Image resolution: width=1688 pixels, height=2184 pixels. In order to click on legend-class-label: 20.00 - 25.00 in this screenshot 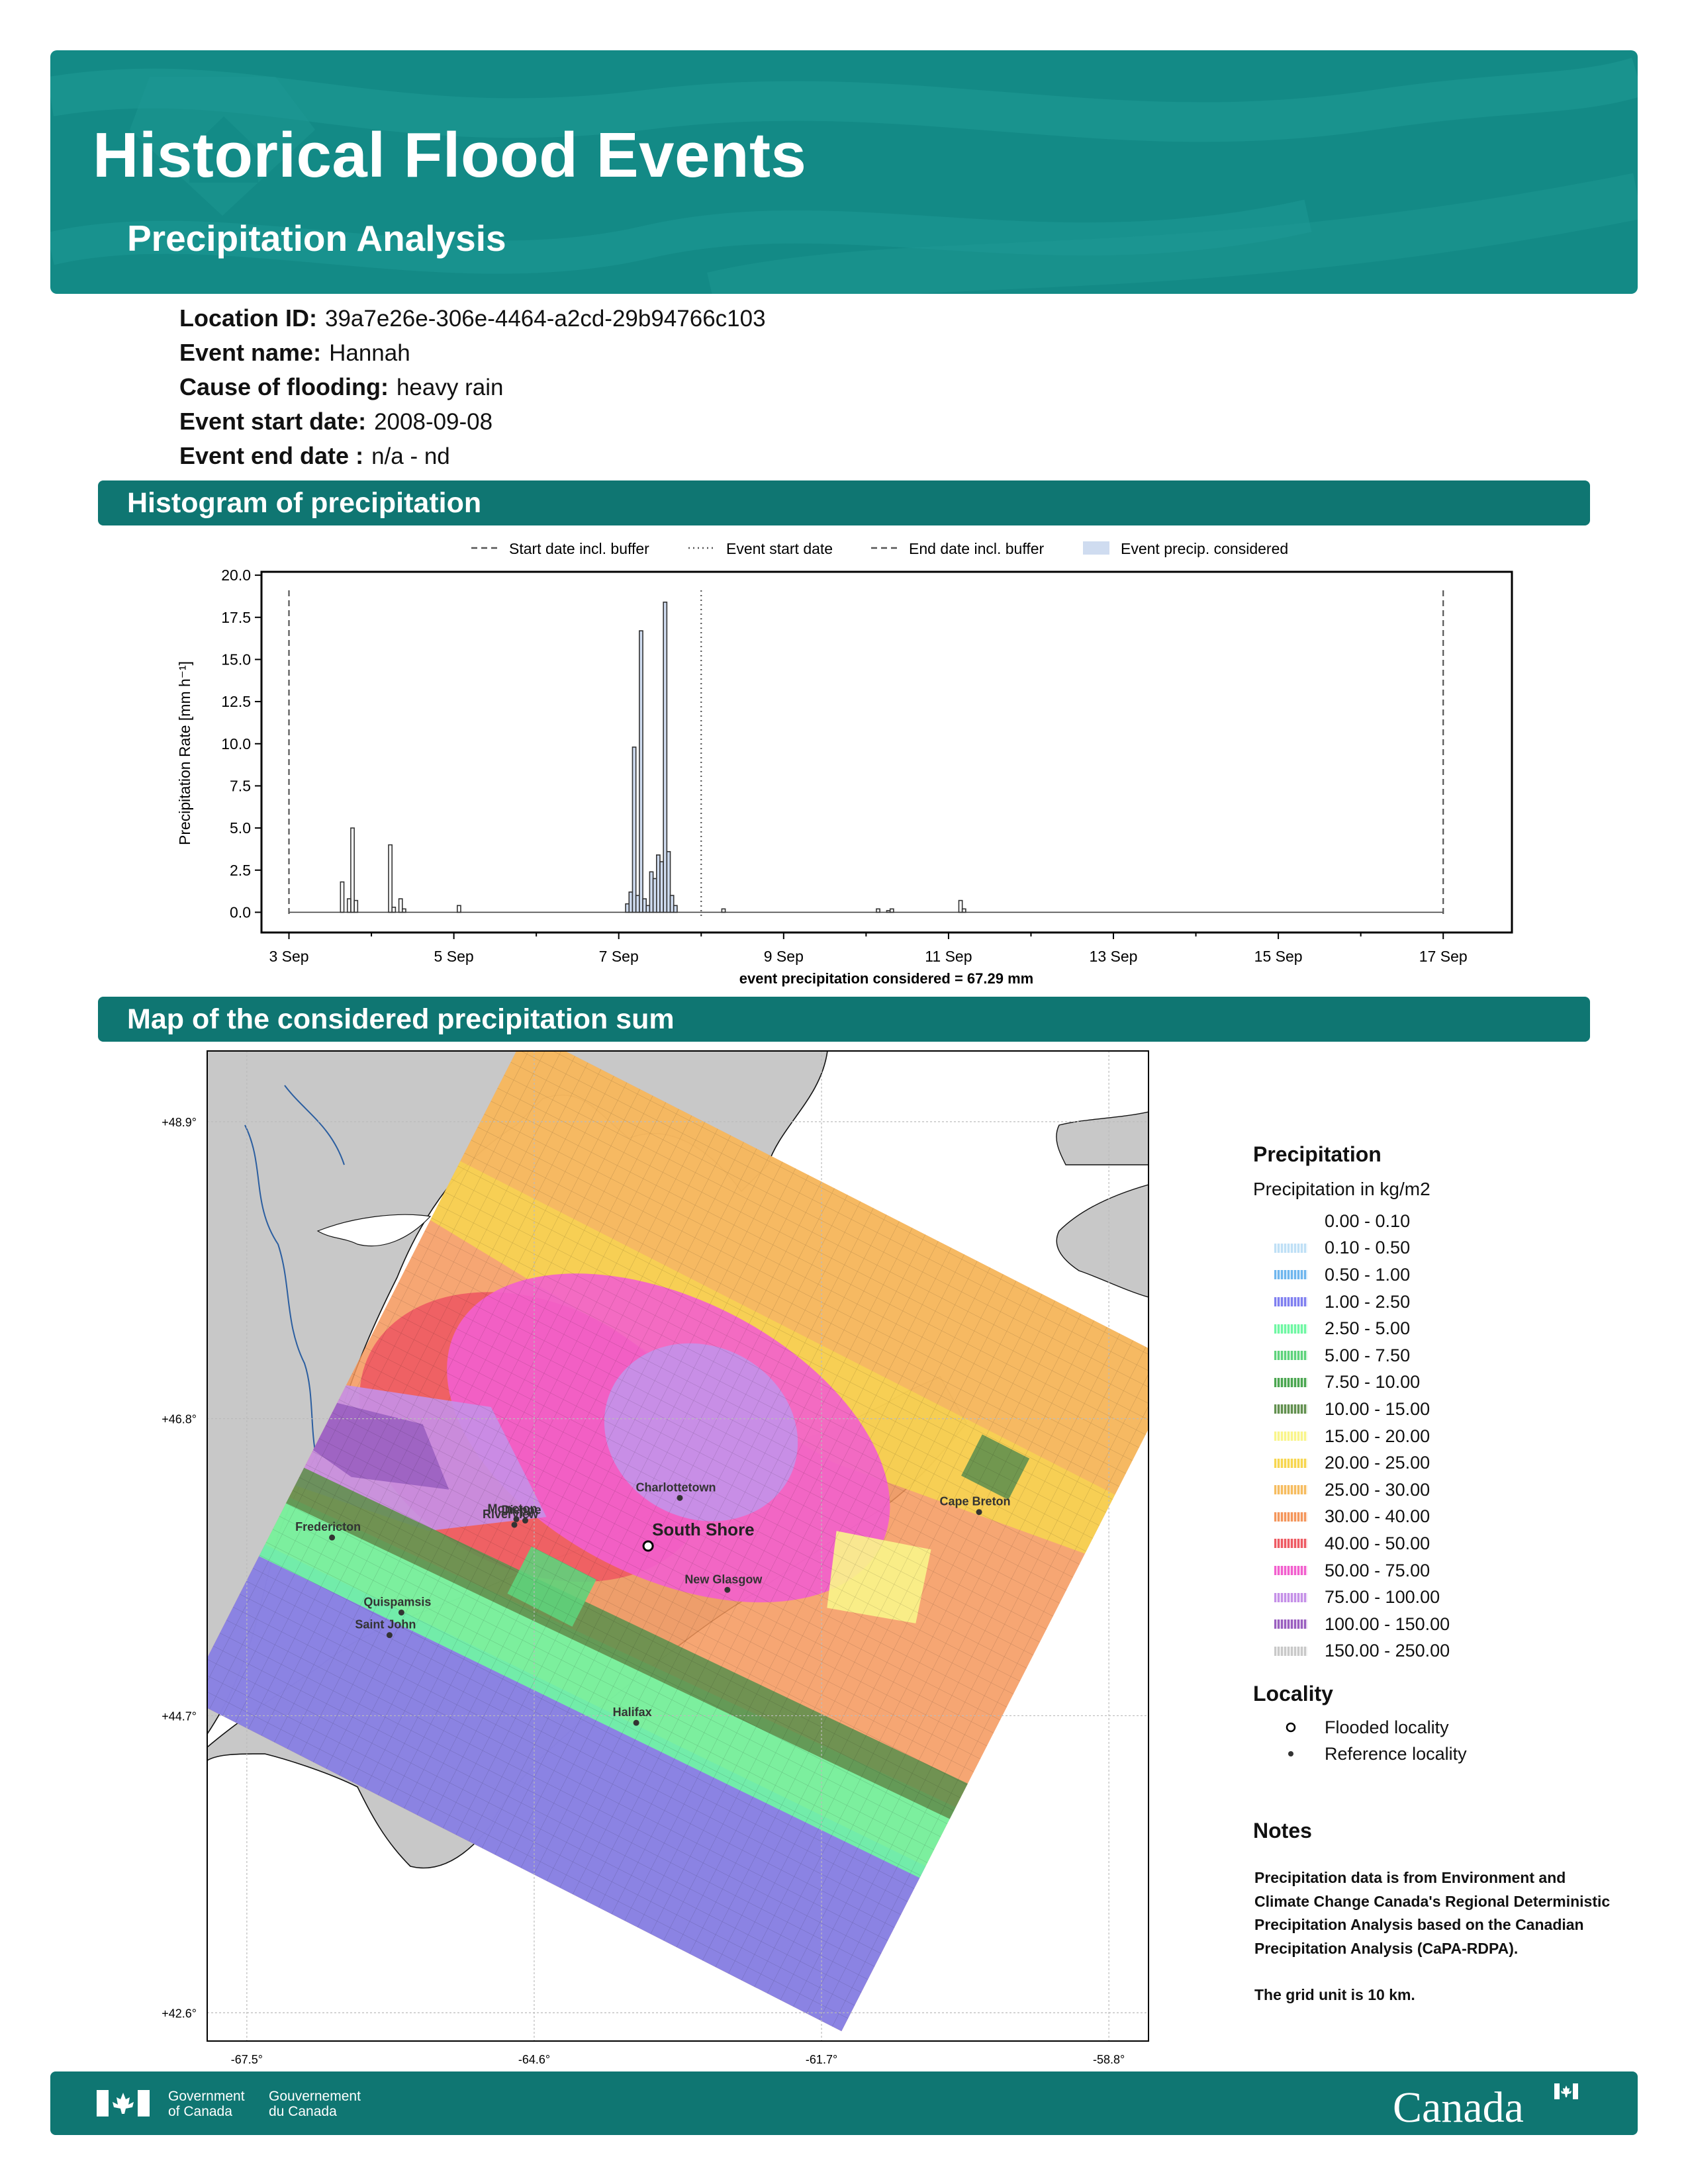, I will do `click(1377, 1463)`.